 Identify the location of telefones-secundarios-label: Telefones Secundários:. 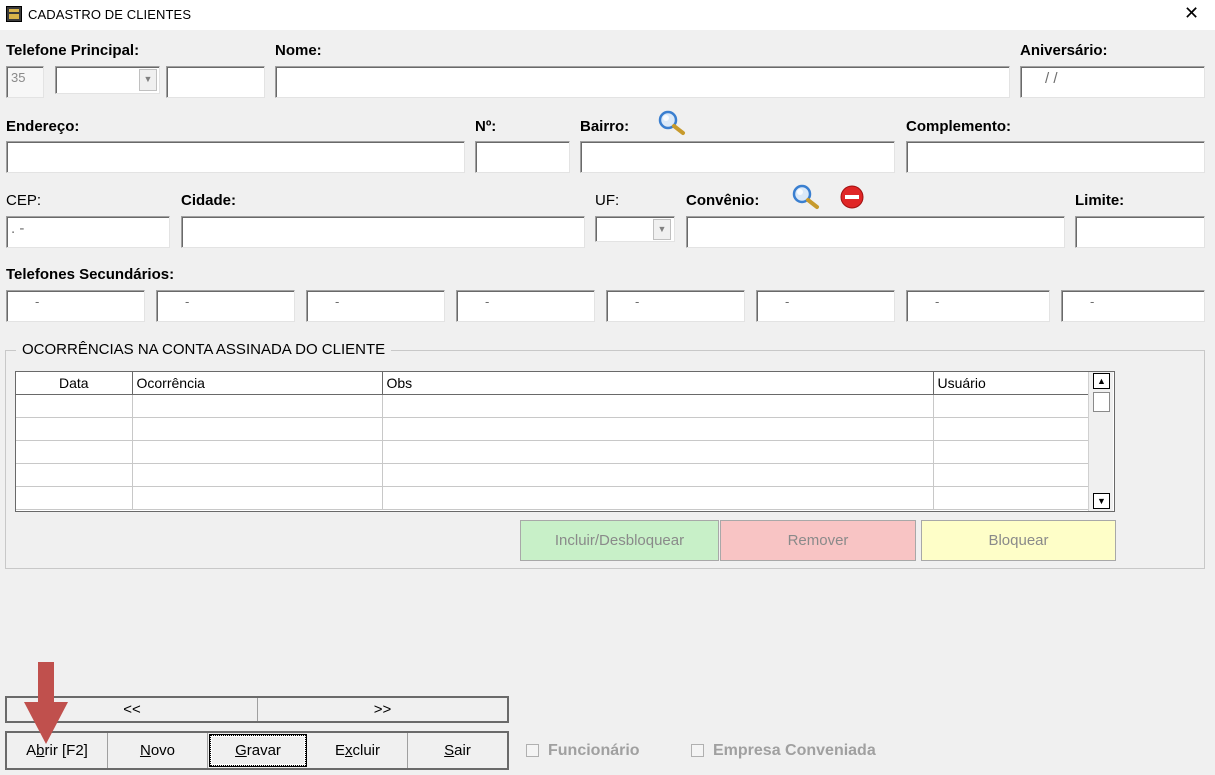
(90, 274).